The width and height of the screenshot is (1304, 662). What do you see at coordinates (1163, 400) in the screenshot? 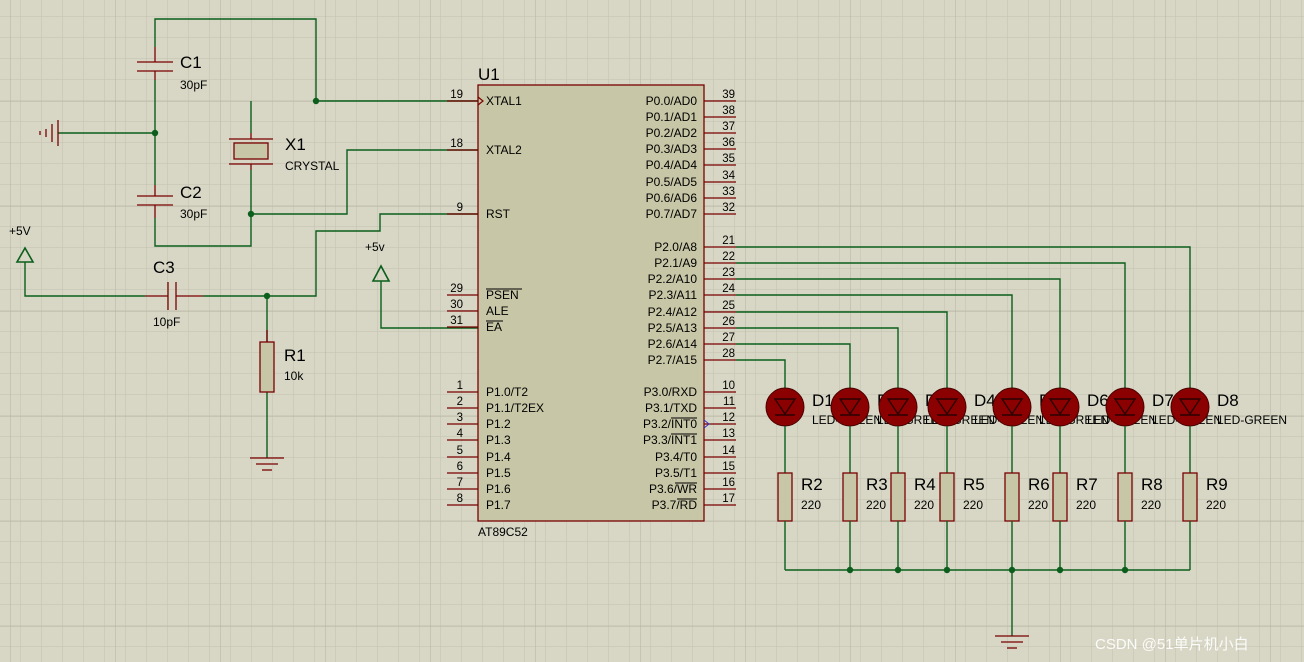
I see `led-ref: D7` at bounding box center [1163, 400].